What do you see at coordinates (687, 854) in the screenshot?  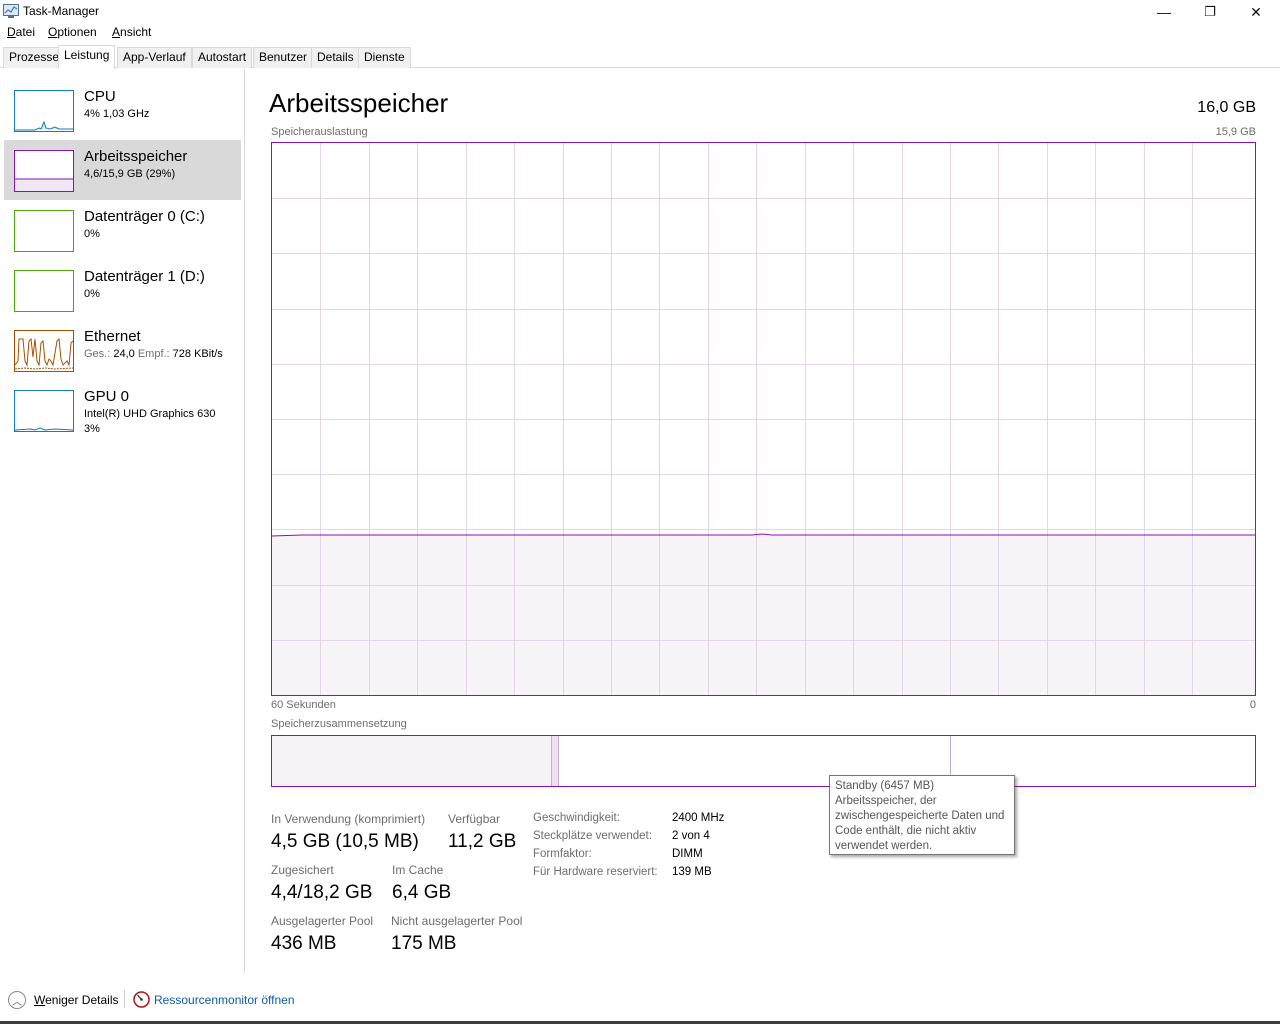 I see `detail-value: DIMM` at bounding box center [687, 854].